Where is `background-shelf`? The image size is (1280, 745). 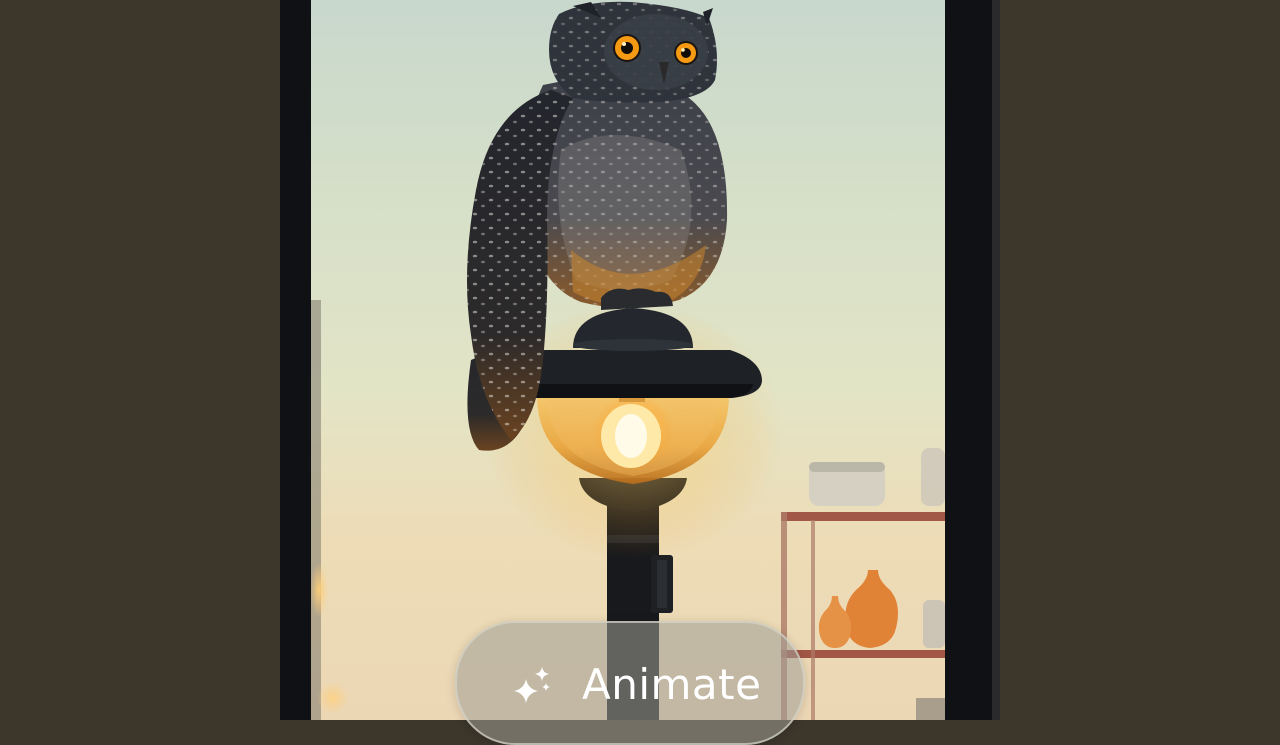 background-shelf is located at coordinates (863, 584).